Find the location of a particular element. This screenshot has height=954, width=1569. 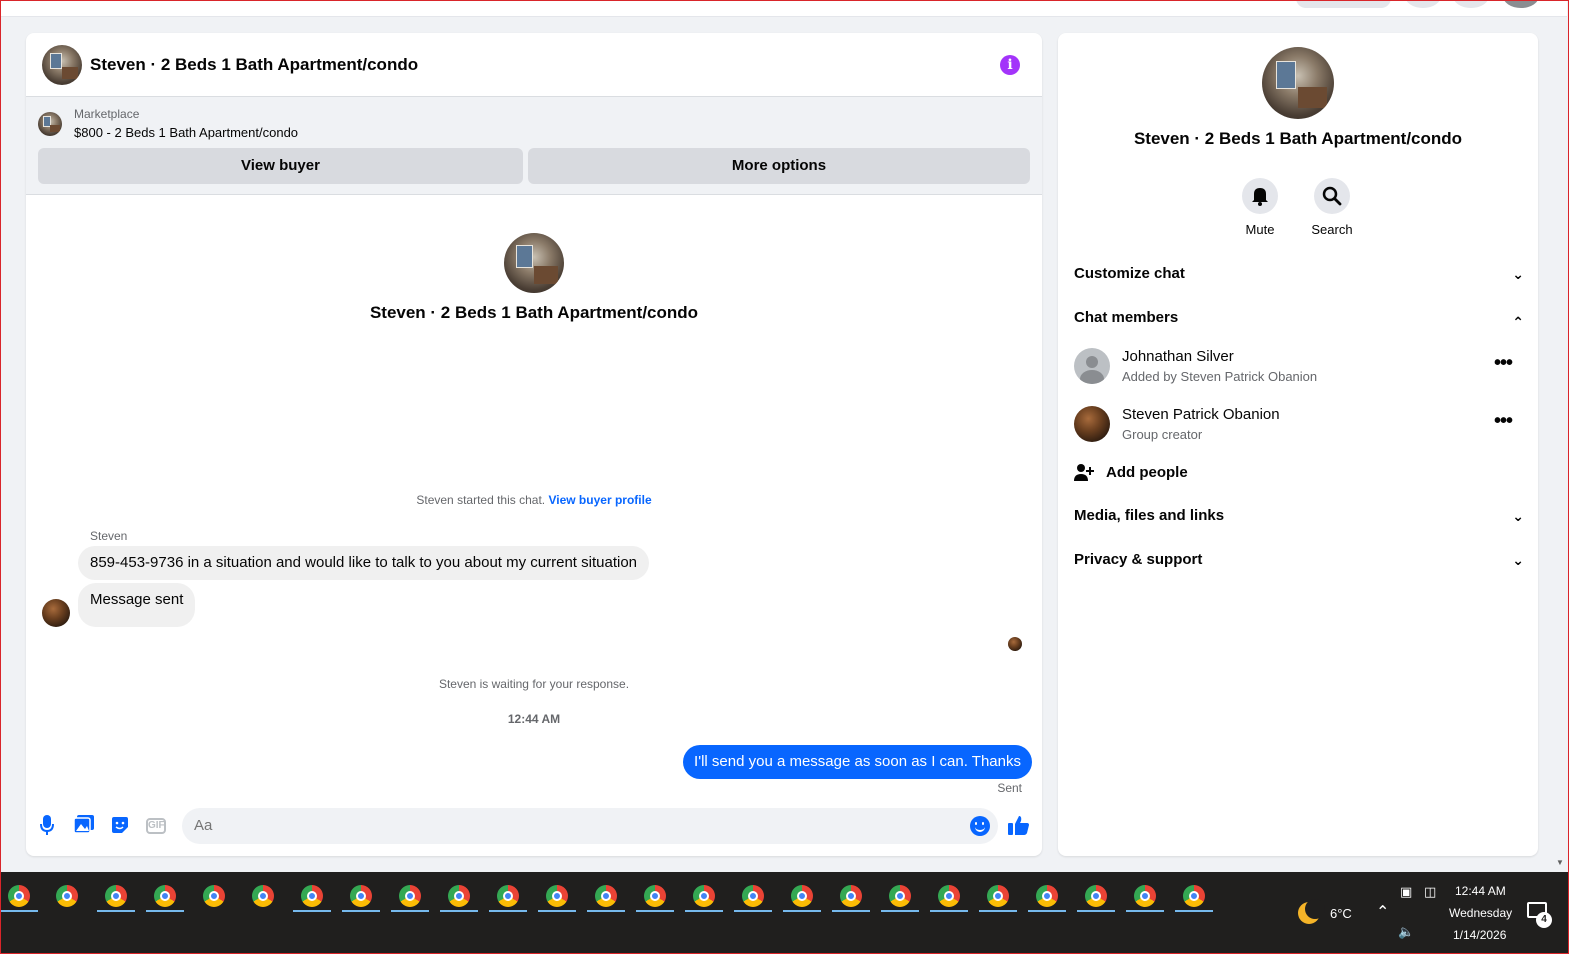

search-label: Search is located at coordinates (1332, 229).